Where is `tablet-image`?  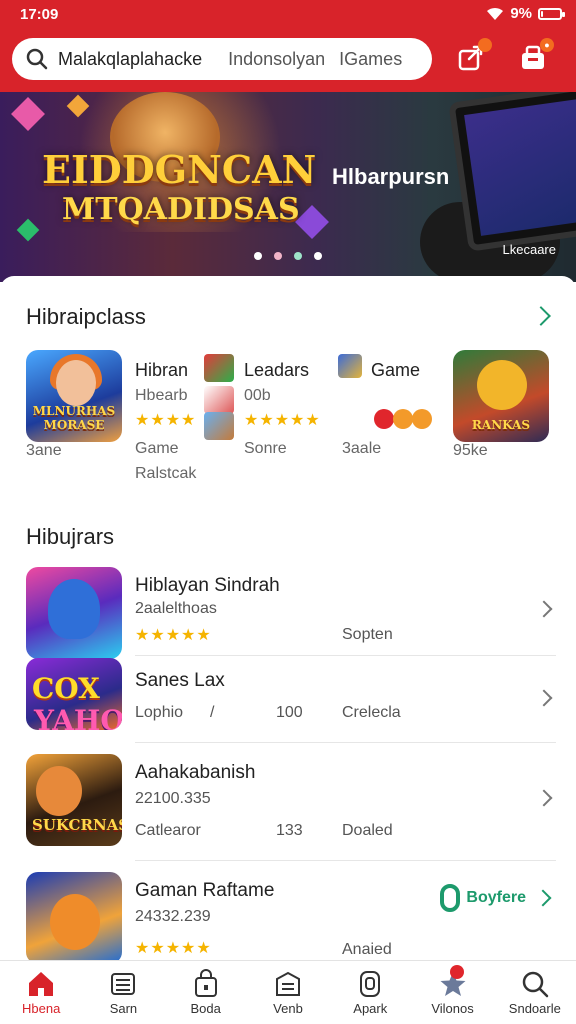
tablet-image is located at coordinates (512, 172).